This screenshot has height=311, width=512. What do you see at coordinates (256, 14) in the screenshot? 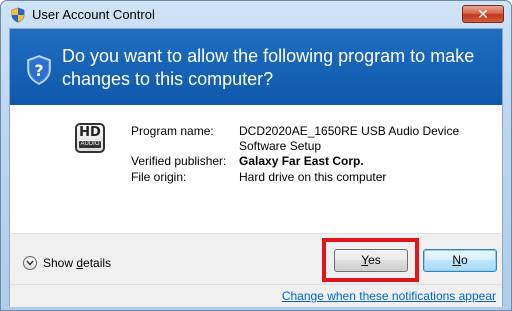
I see `title-bar: User Account Control ✕` at bounding box center [256, 14].